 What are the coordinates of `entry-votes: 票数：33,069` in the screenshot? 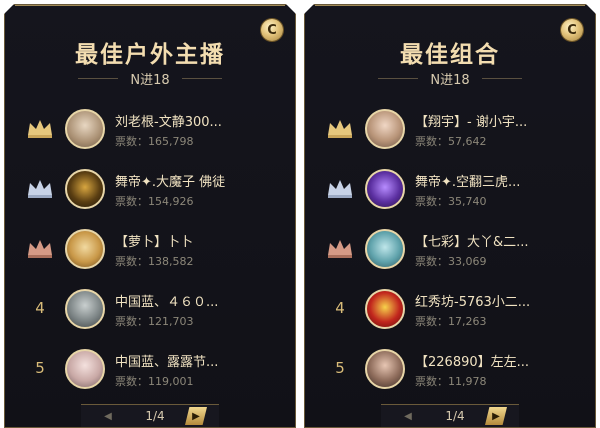 It's located at (451, 261).